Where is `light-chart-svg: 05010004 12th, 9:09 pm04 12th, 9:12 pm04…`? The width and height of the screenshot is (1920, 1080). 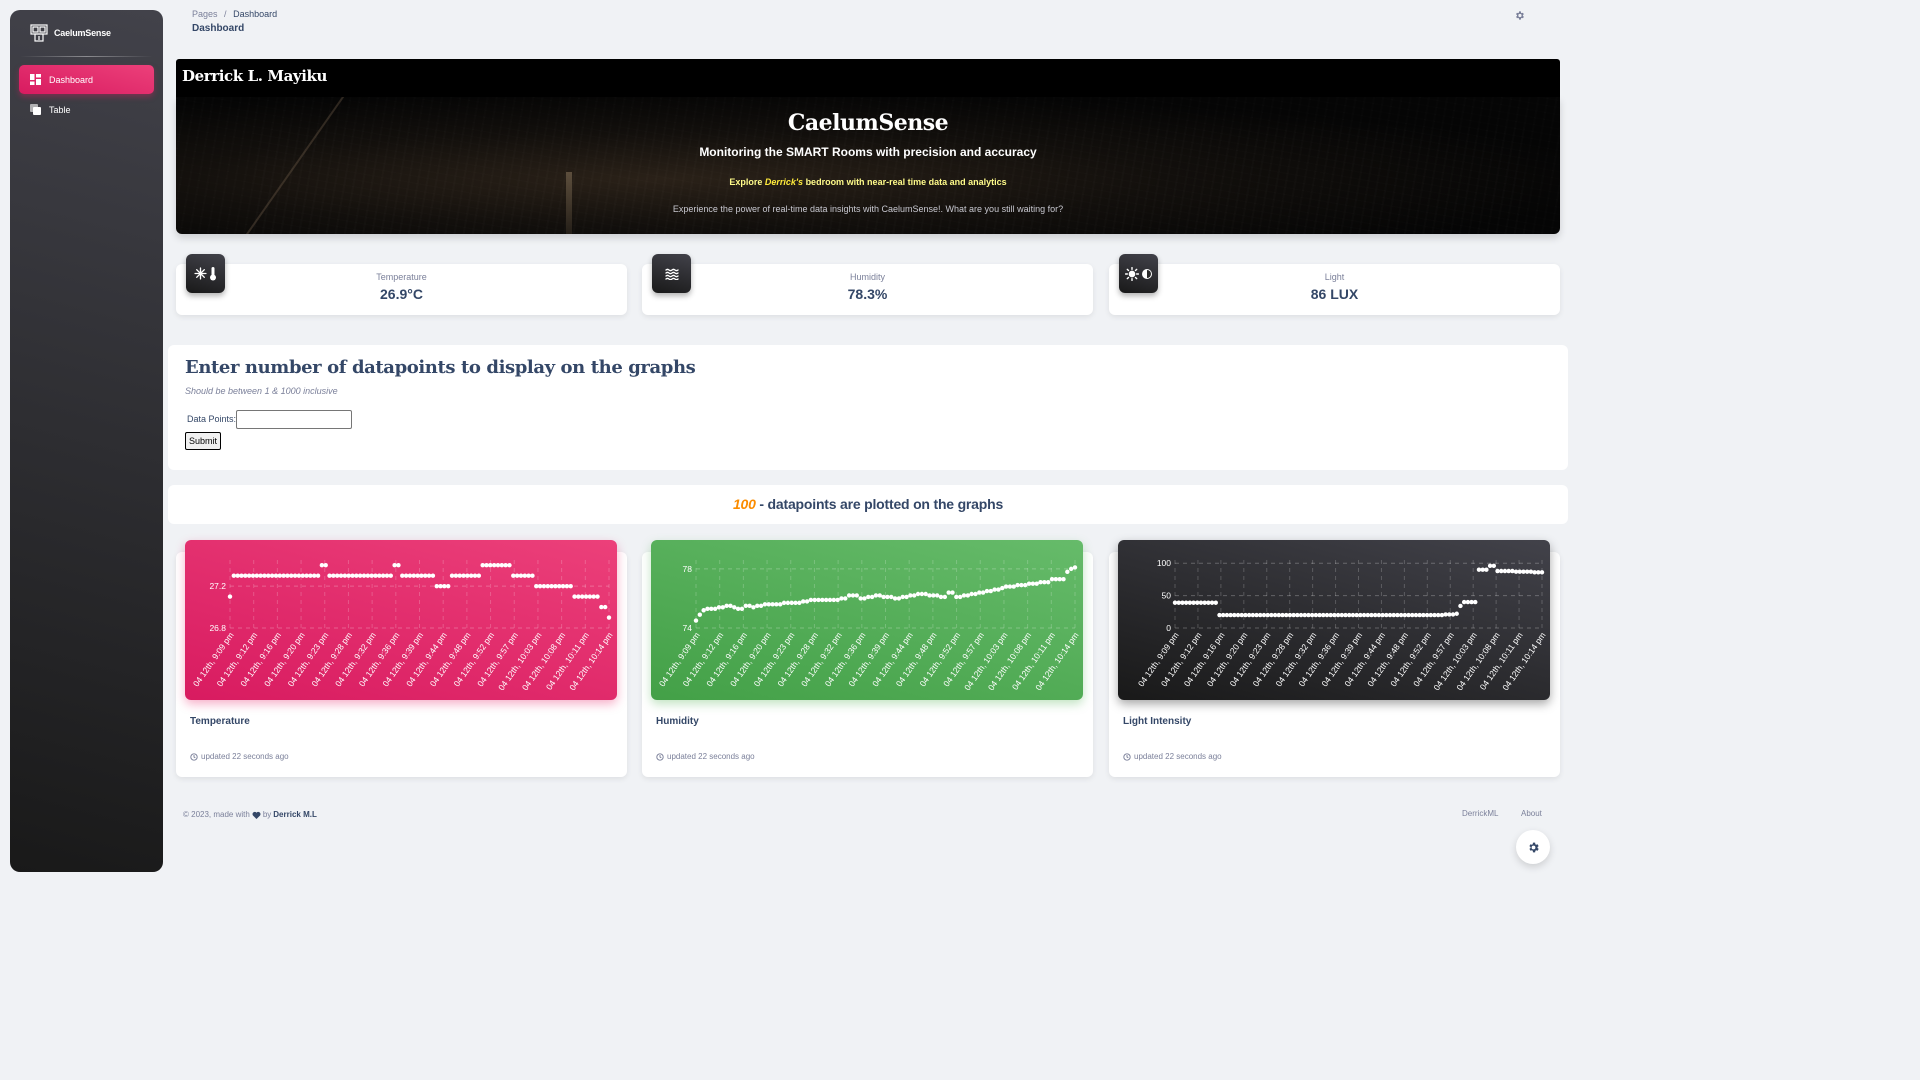 light-chart-svg: 05010004 12th, 9:09 pm04 12th, 9:12 pm04… is located at coordinates (1342, 625).